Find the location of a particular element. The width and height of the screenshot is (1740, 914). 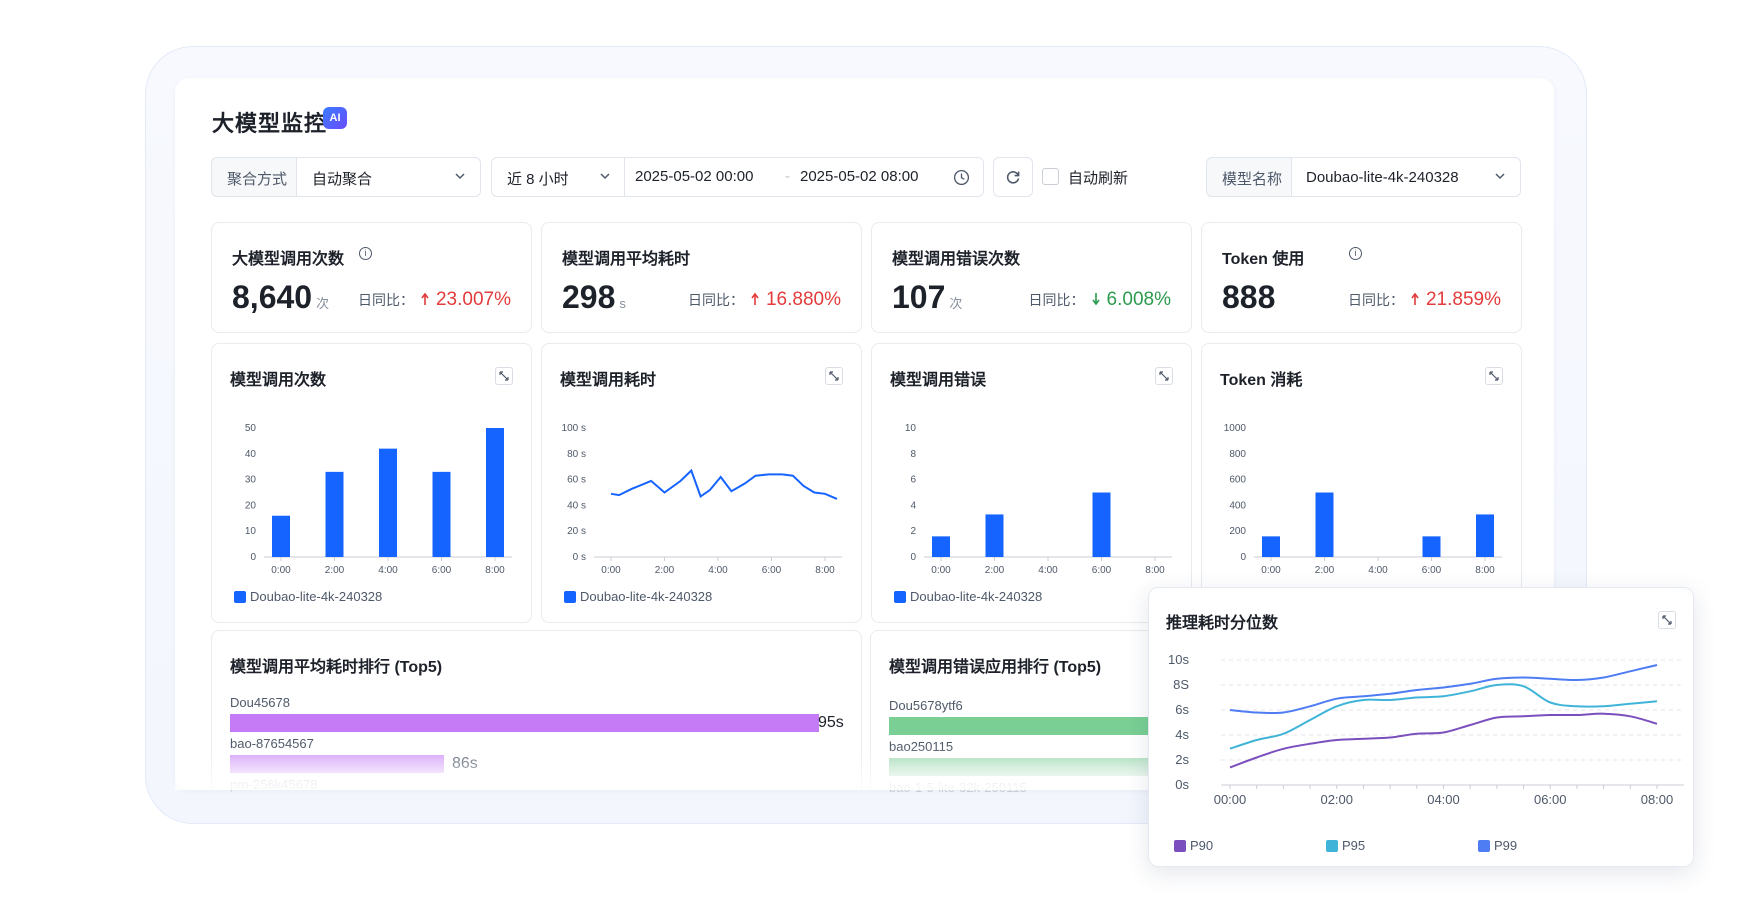

y-tick-label: 2 is located at coordinates (913, 531).